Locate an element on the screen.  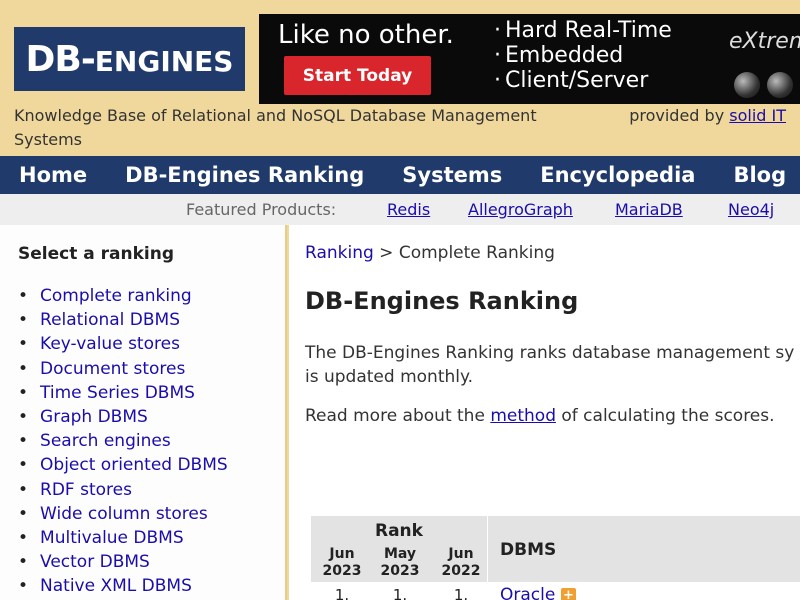
ad-headline: Like no other. is located at coordinates (366, 35).